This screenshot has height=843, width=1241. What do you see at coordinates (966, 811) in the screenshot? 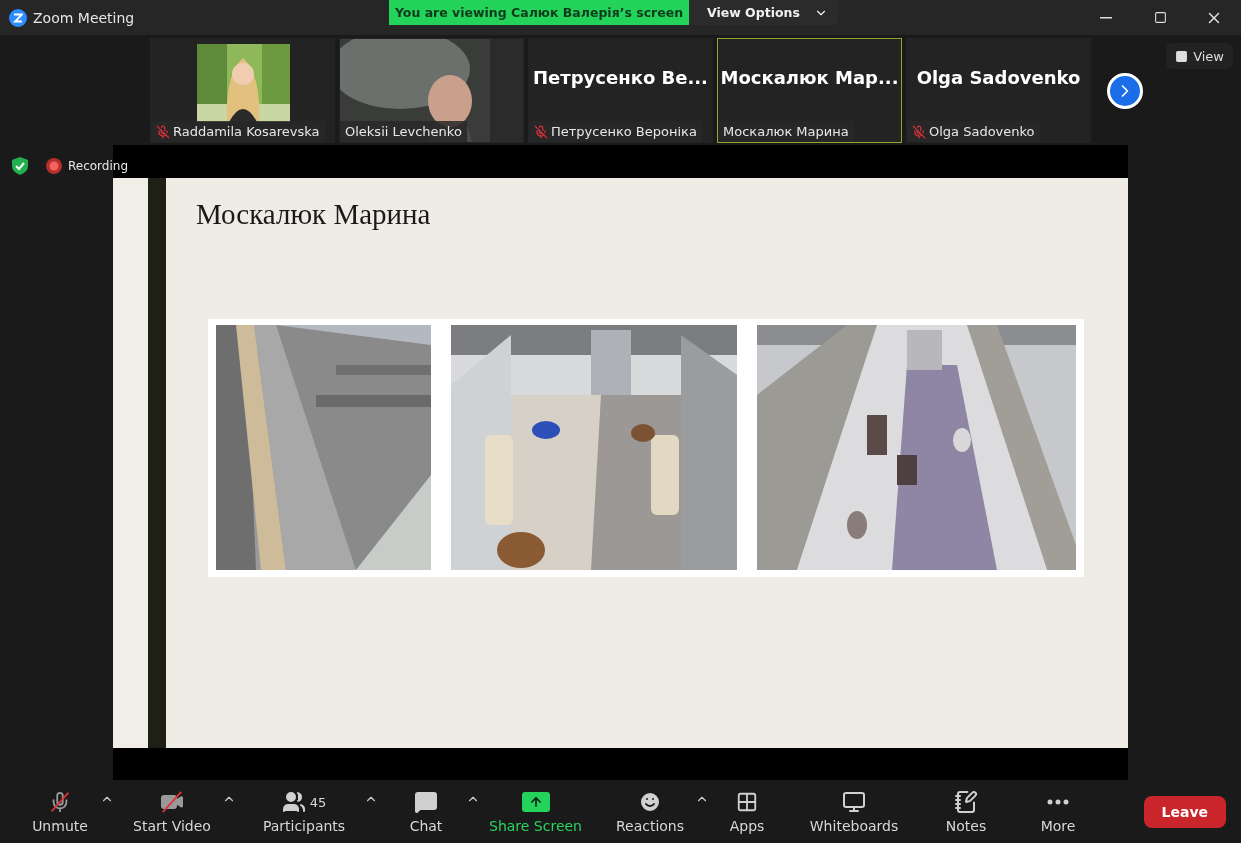
I see `toolbar-button: Notes` at bounding box center [966, 811].